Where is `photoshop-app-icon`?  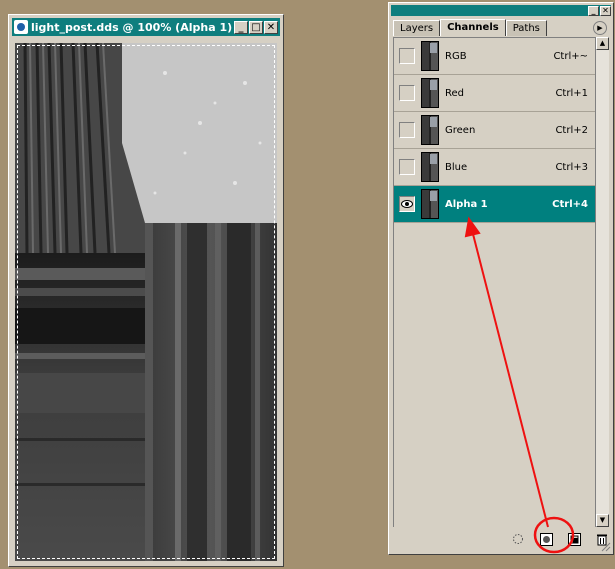
photoshop-app-icon is located at coordinates (21, 27).